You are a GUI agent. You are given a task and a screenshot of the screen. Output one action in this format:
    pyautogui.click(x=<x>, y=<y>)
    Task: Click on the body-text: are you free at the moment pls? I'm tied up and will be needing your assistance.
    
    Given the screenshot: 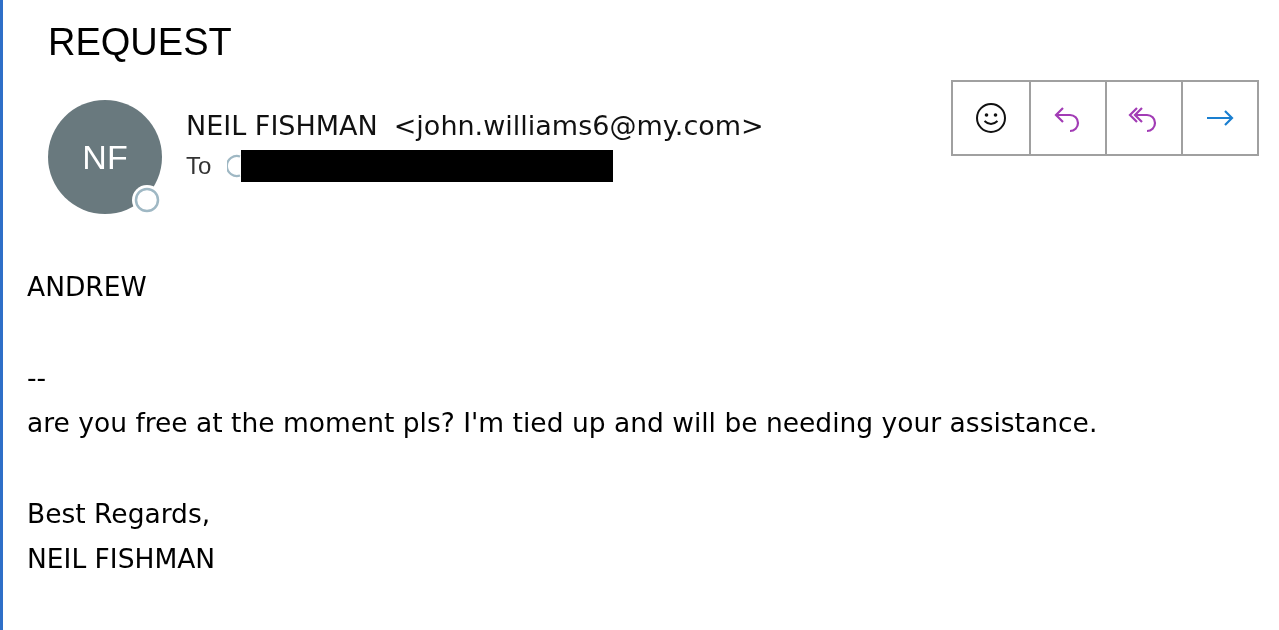 What is the action you would take?
    pyautogui.click(x=563, y=423)
    